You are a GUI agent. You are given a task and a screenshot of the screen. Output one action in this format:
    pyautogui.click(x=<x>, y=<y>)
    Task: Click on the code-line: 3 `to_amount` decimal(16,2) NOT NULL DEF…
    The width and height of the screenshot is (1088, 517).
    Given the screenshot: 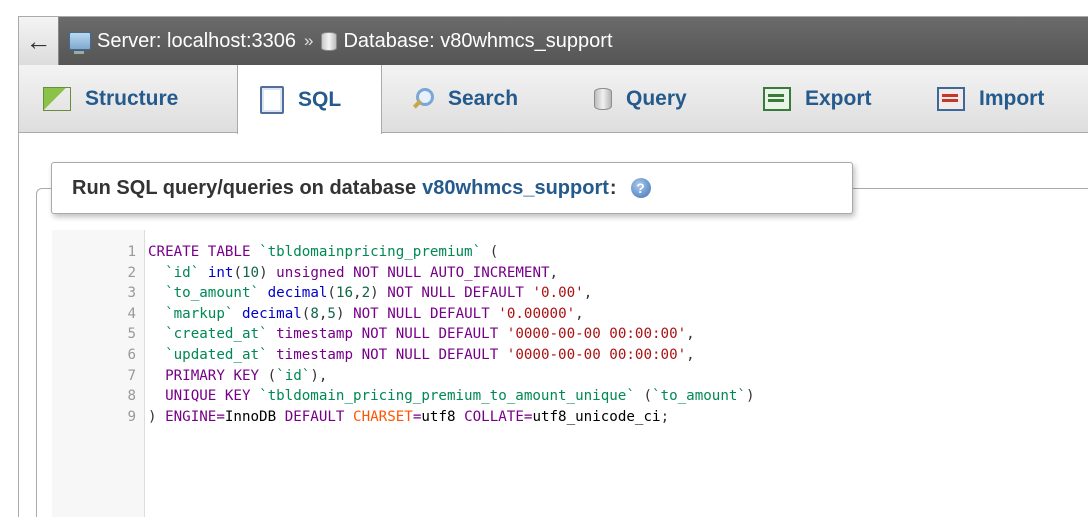 What is the action you would take?
    pyautogui.click(x=570, y=293)
    